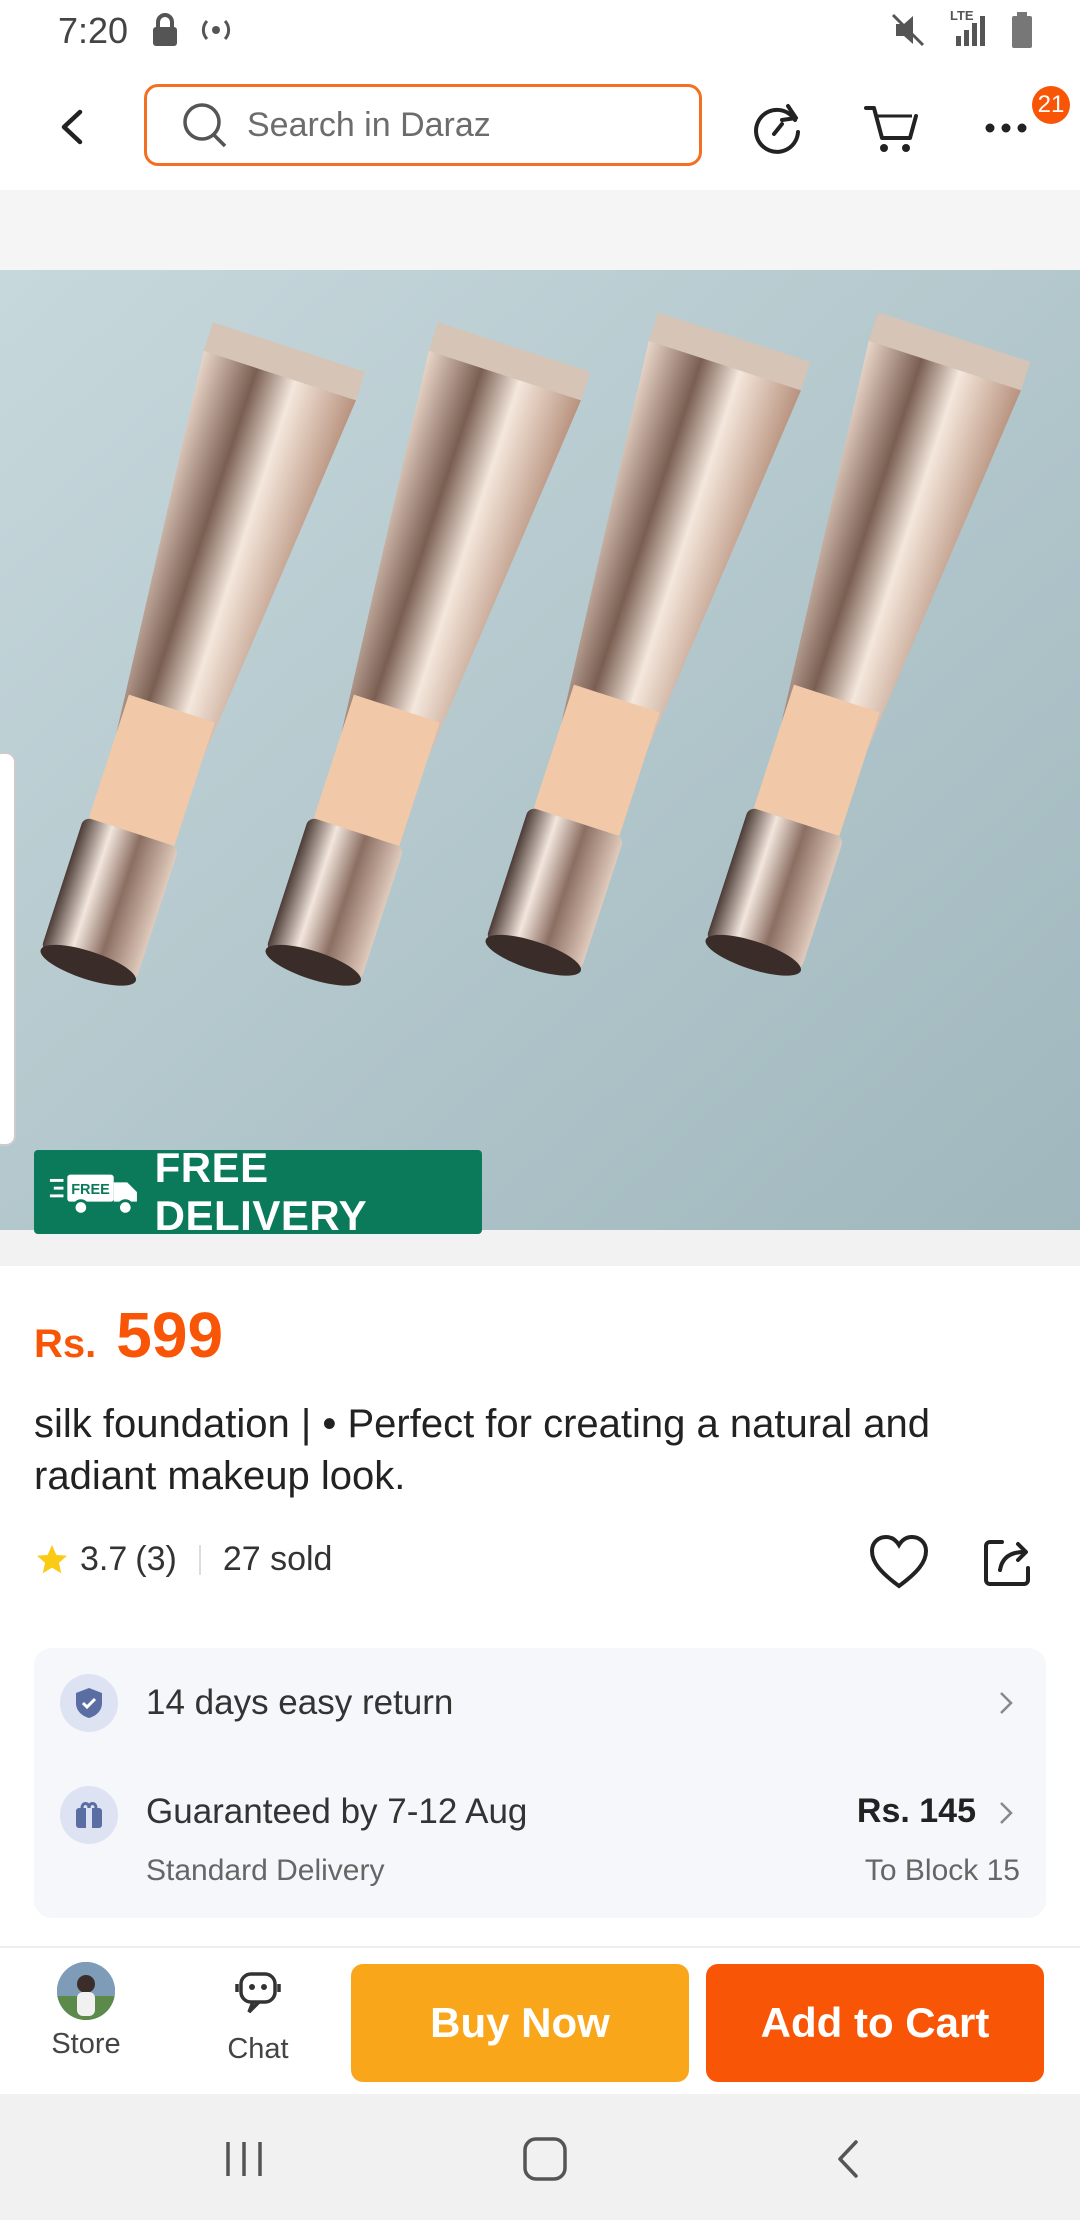 Image resolution: width=1080 pixels, height=2220 pixels. What do you see at coordinates (540, 230) in the screenshot?
I see `gallery-top-spacer` at bounding box center [540, 230].